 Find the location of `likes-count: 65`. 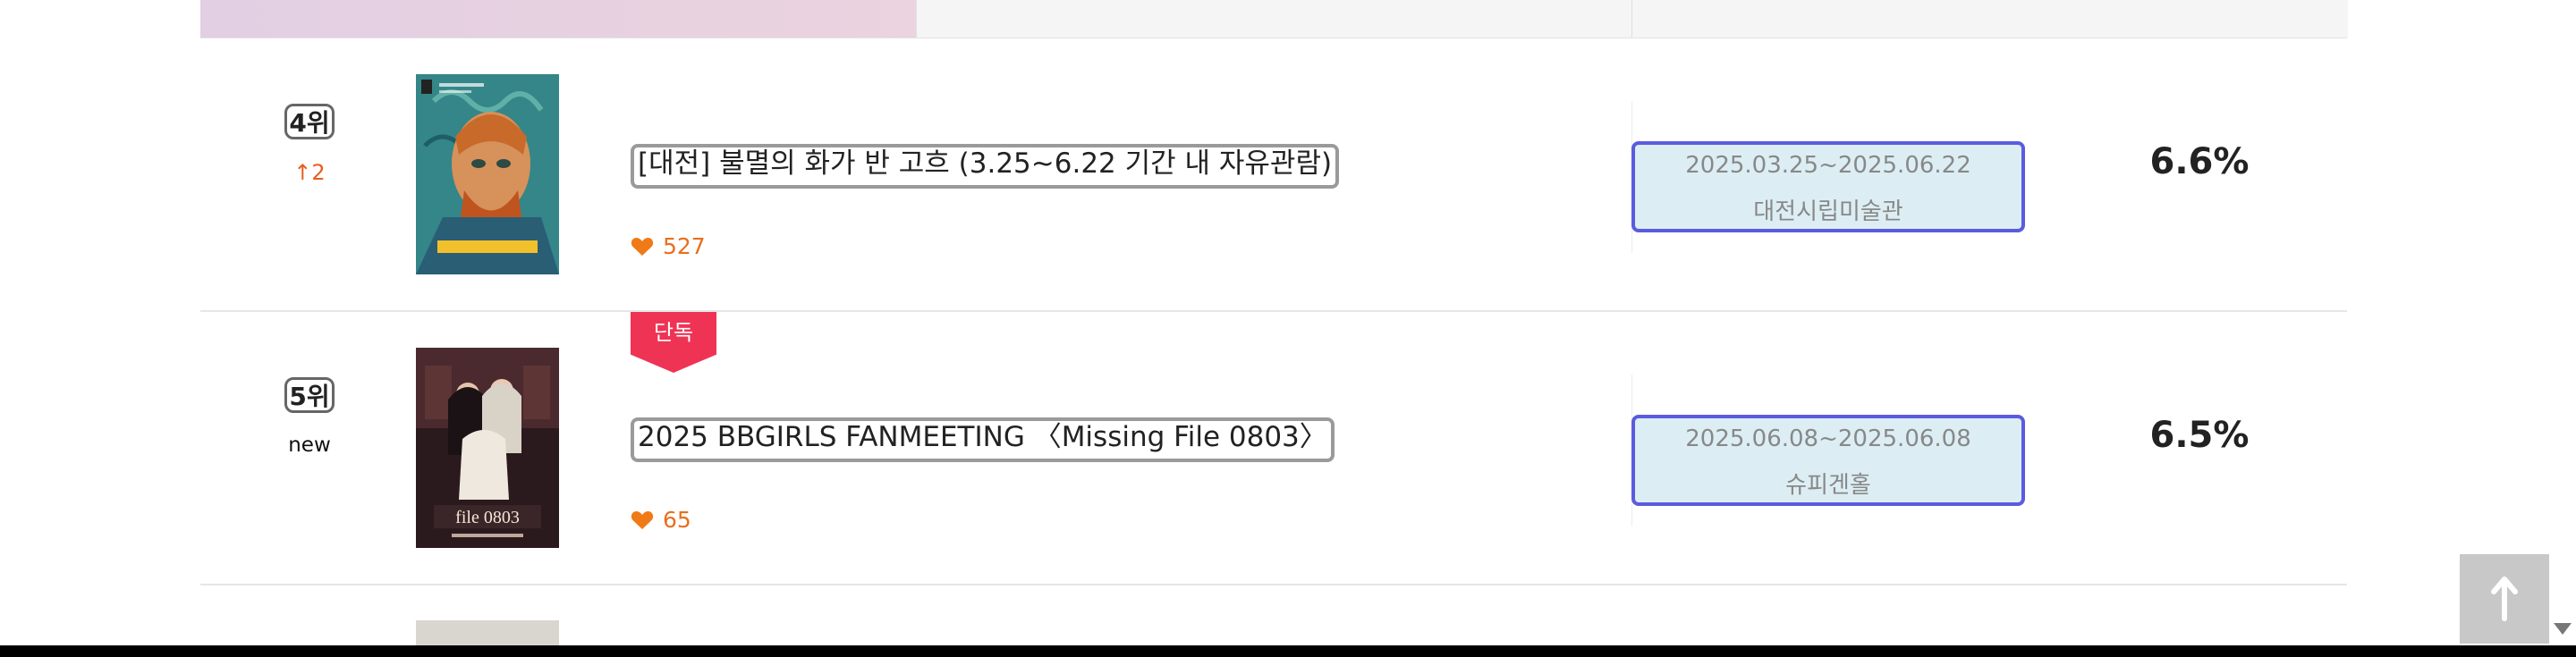

likes-count: 65 is located at coordinates (661, 520).